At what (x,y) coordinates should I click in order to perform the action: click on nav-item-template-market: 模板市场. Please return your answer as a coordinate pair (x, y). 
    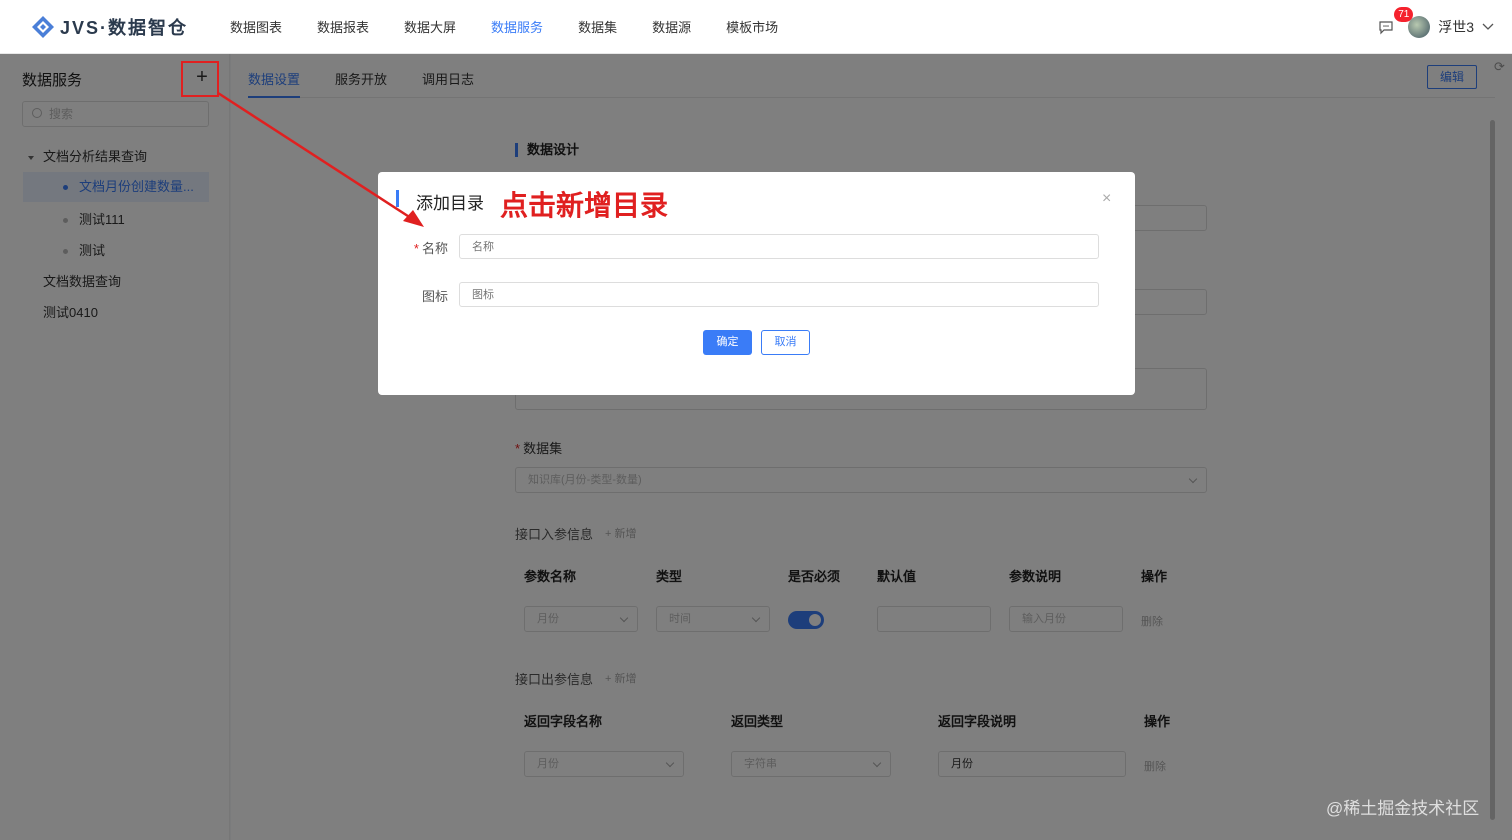
    Looking at the image, I should click on (752, 27).